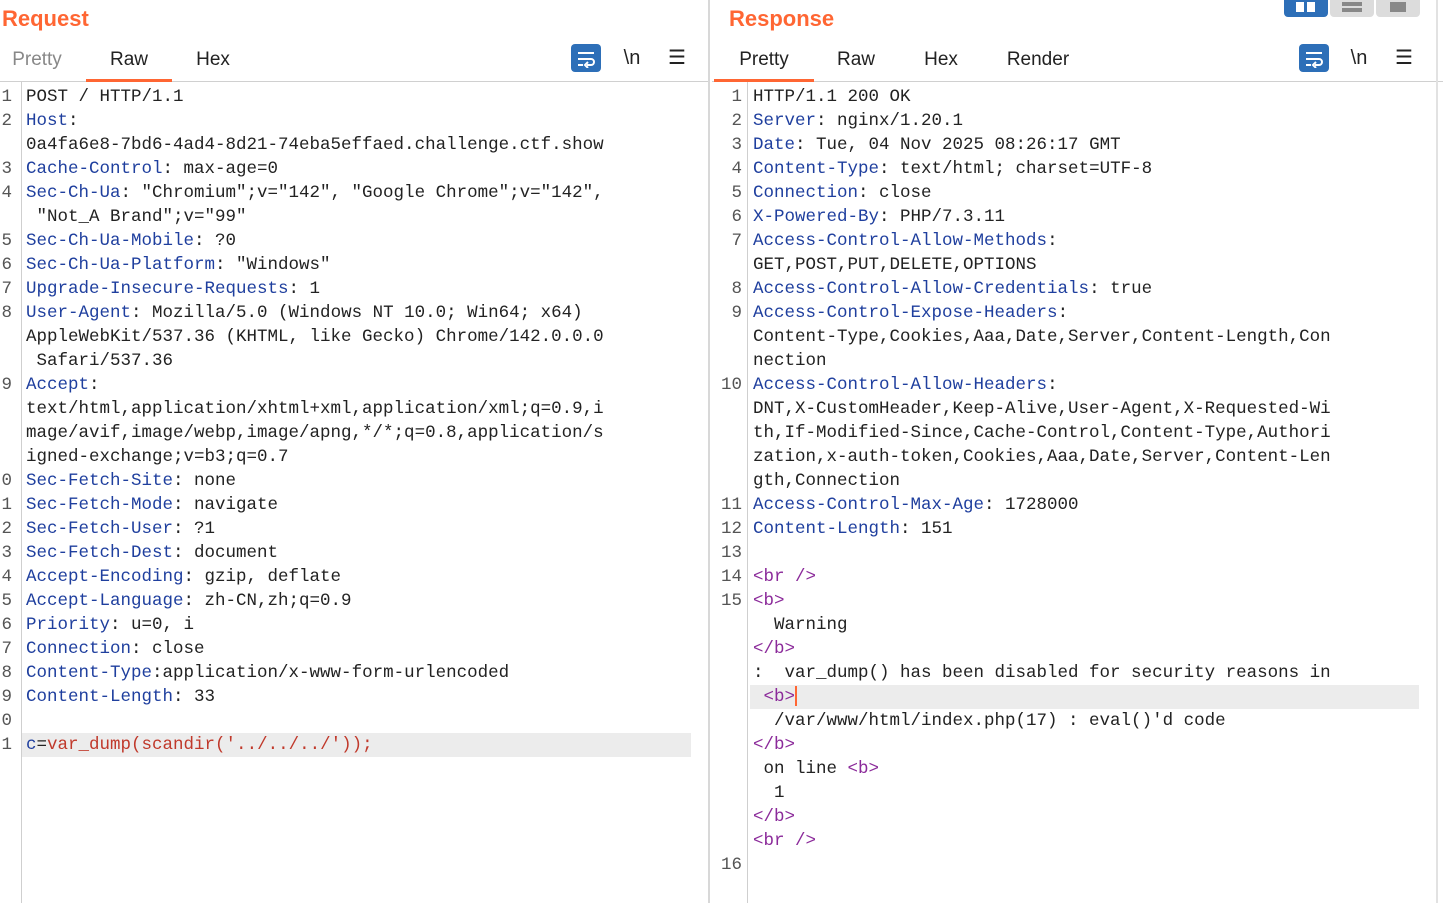  What do you see at coordinates (1038, 61) in the screenshot?
I see `tab-response-render: Render` at bounding box center [1038, 61].